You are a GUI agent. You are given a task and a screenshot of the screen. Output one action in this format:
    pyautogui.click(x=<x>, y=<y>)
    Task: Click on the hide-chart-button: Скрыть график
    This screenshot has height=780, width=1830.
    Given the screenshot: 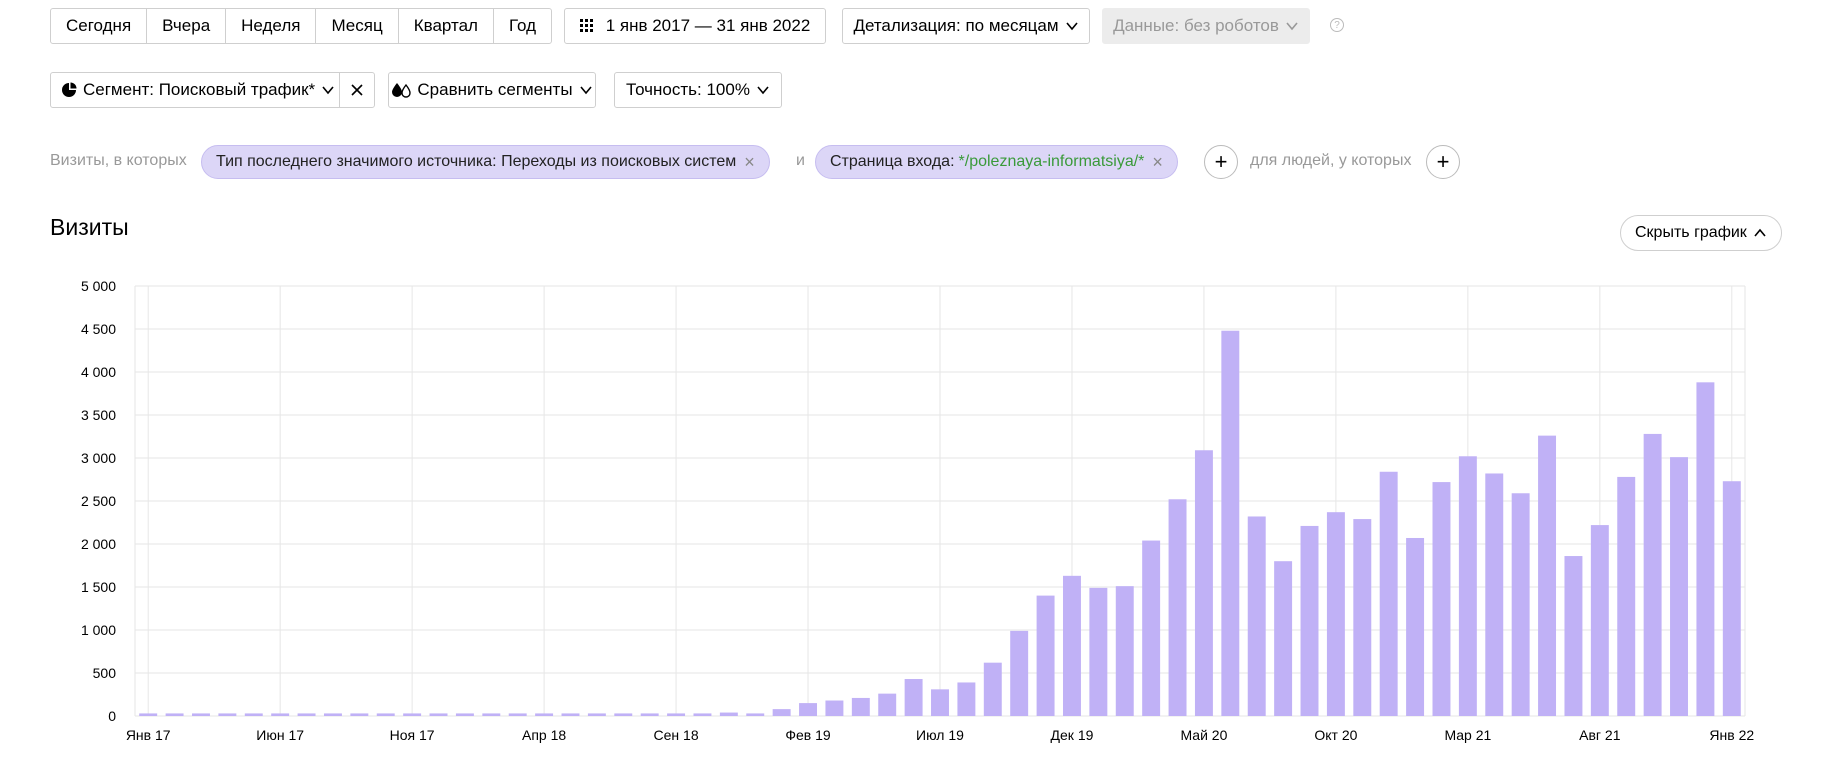 What is the action you would take?
    pyautogui.click(x=1701, y=233)
    